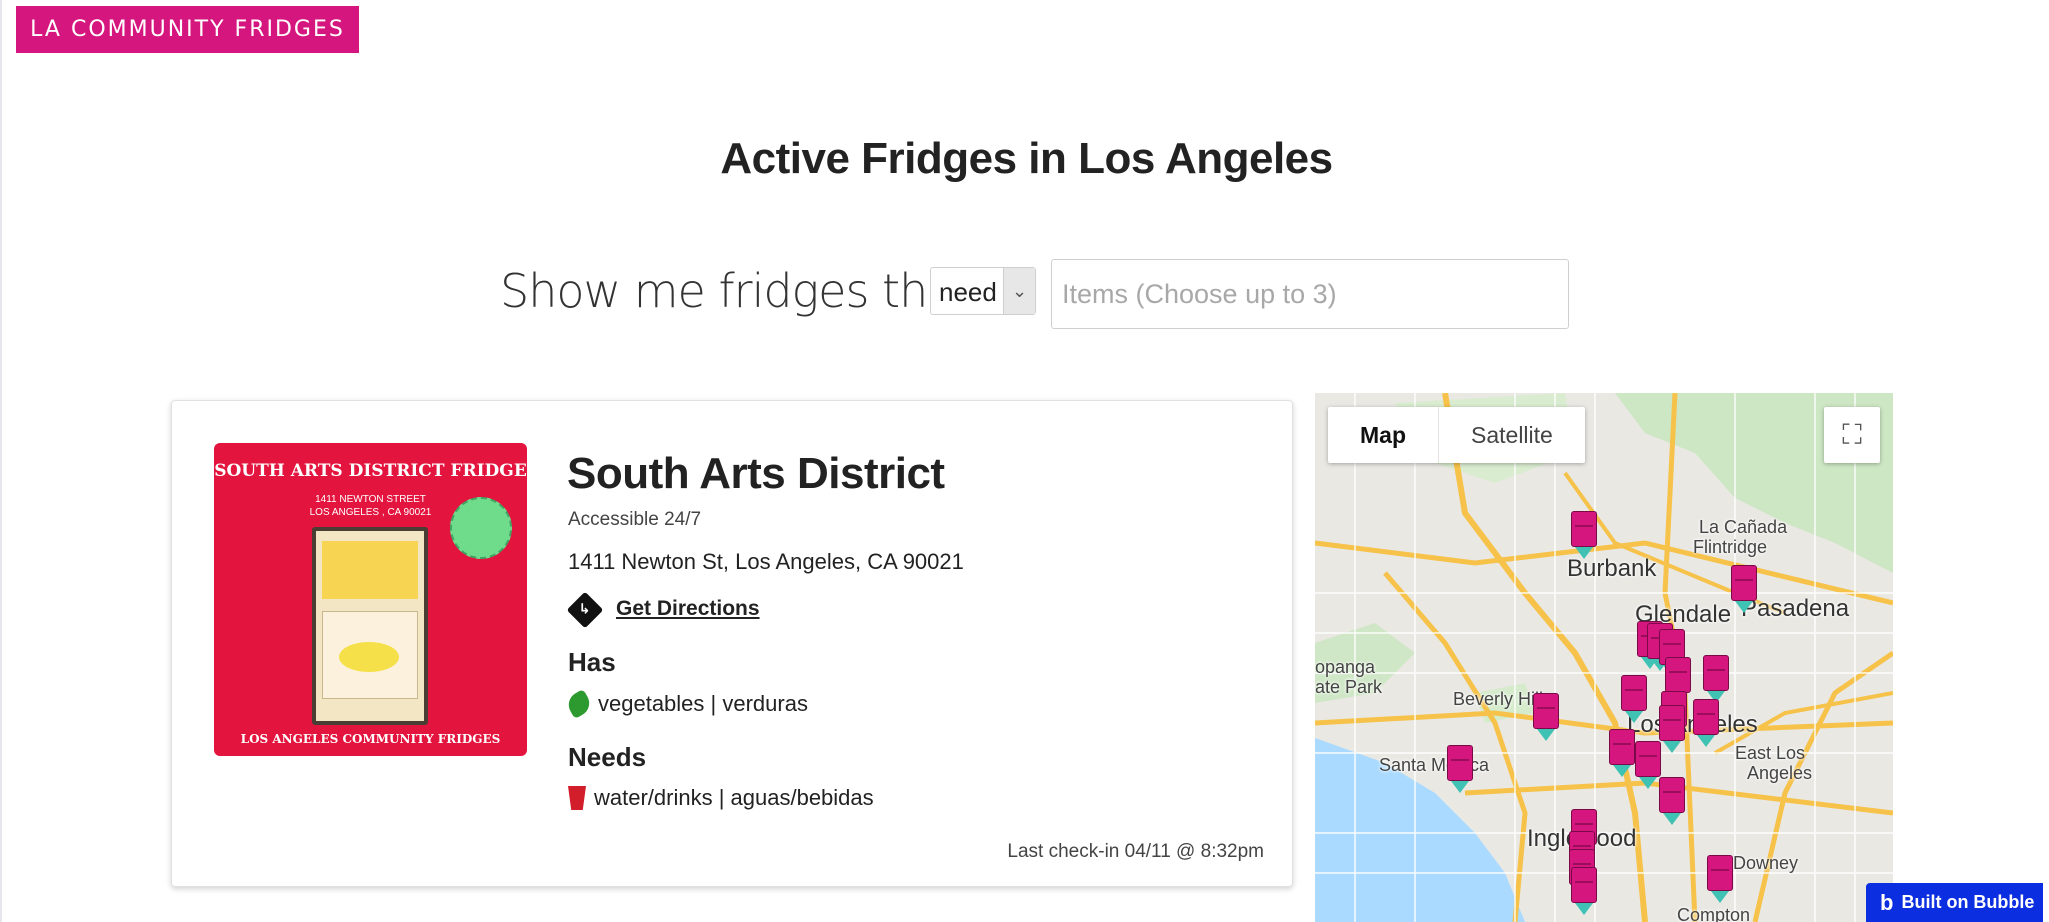  I want to click on map-type-toggle: Map Satellite, so click(1456, 435).